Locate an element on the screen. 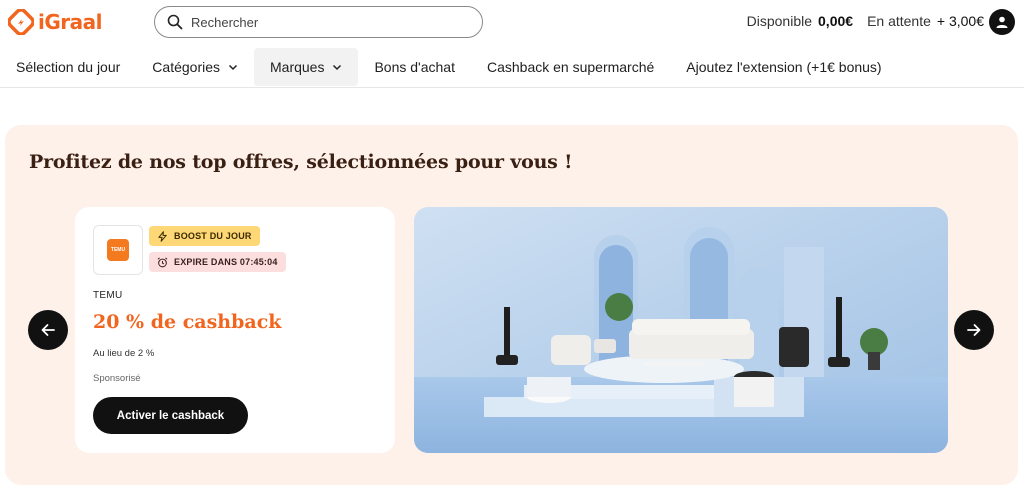 This screenshot has height=492, width=1024. available-label: Disponible is located at coordinates (779, 21).